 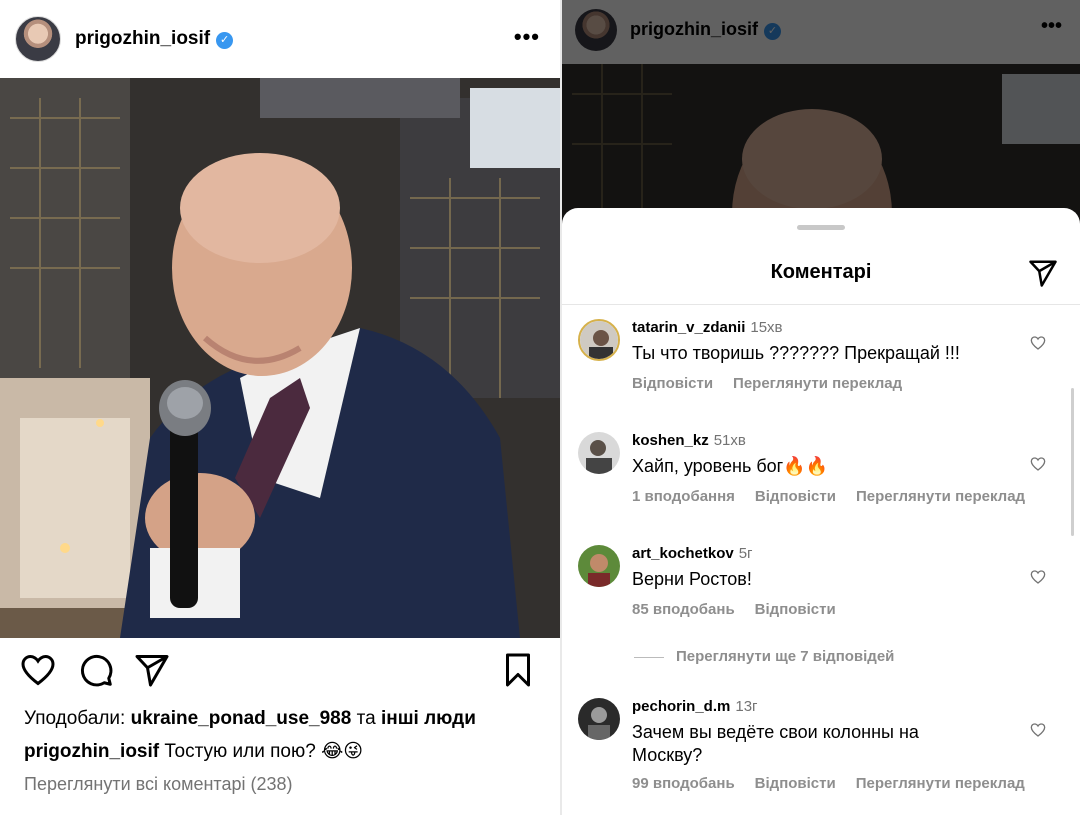 I want to click on comment-text: Хайп, уровень бог🔥🔥, so click(x=730, y=466).